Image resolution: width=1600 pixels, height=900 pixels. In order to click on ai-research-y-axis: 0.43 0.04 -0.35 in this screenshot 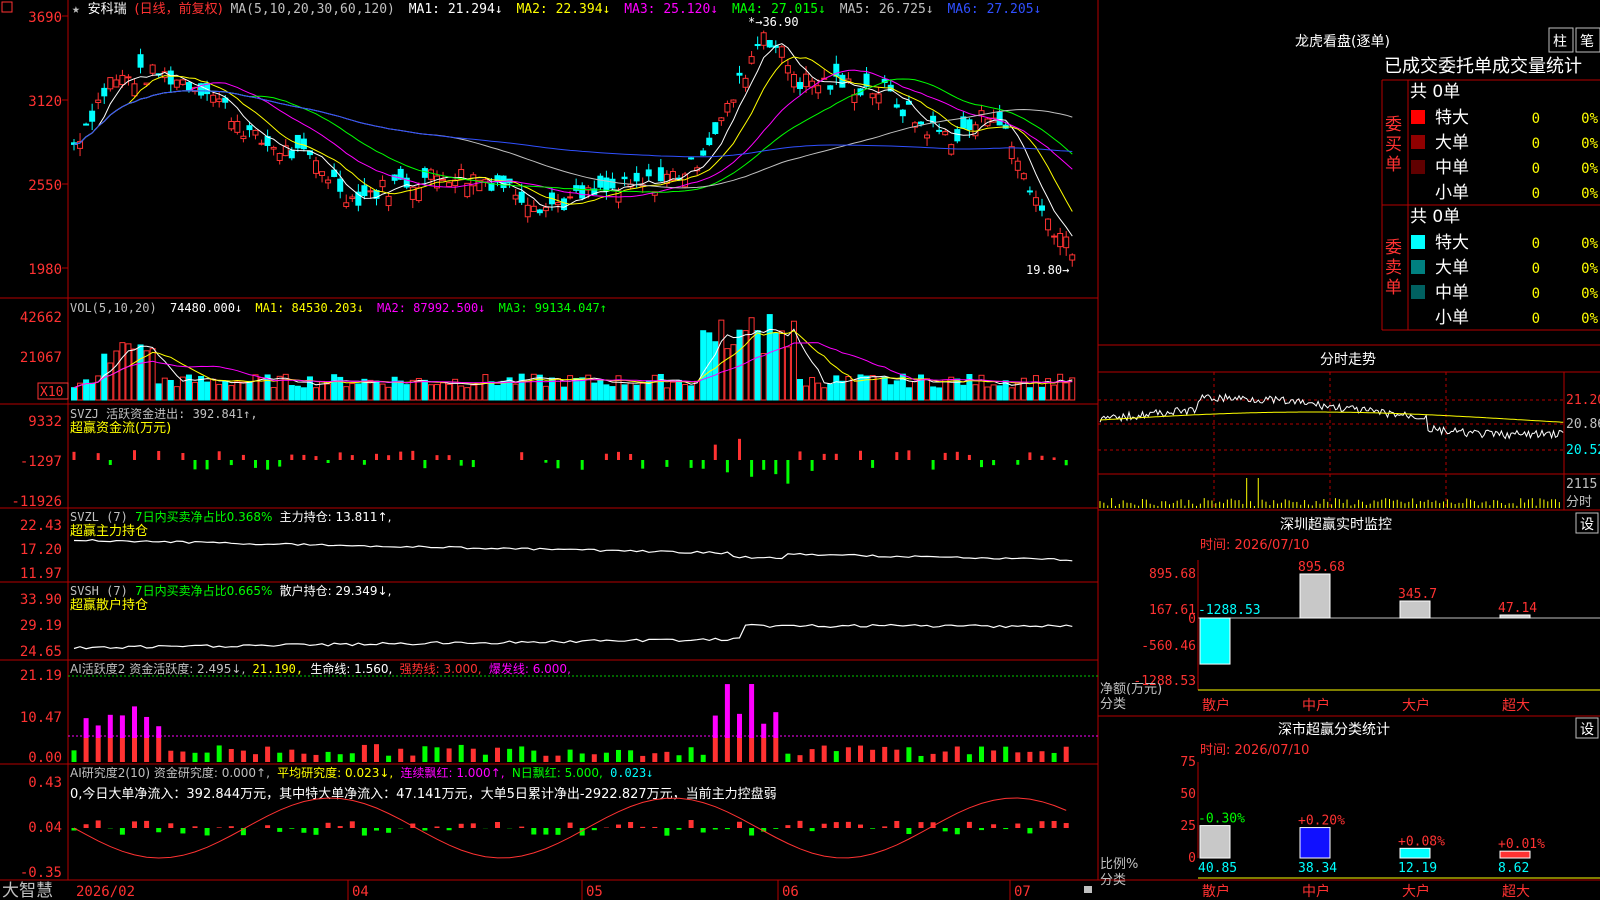, I will do `click(41, 828)`.